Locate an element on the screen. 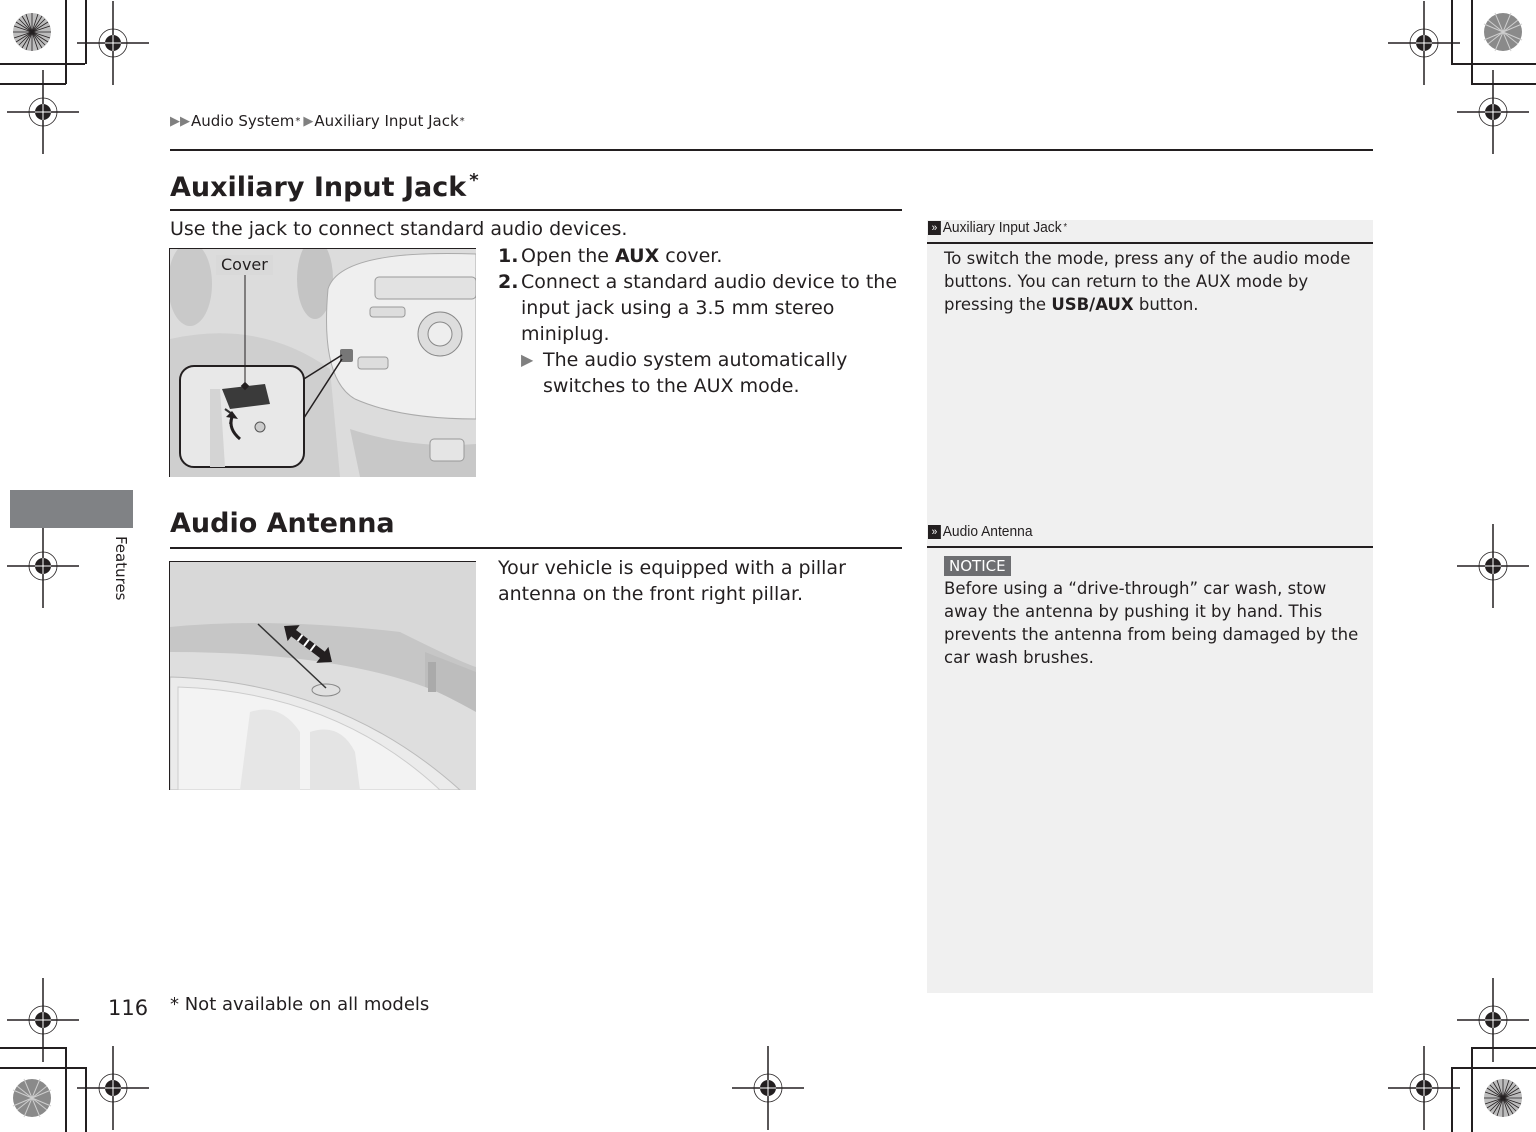  step-text-bold: AUX is located at coordinates (637, 256).